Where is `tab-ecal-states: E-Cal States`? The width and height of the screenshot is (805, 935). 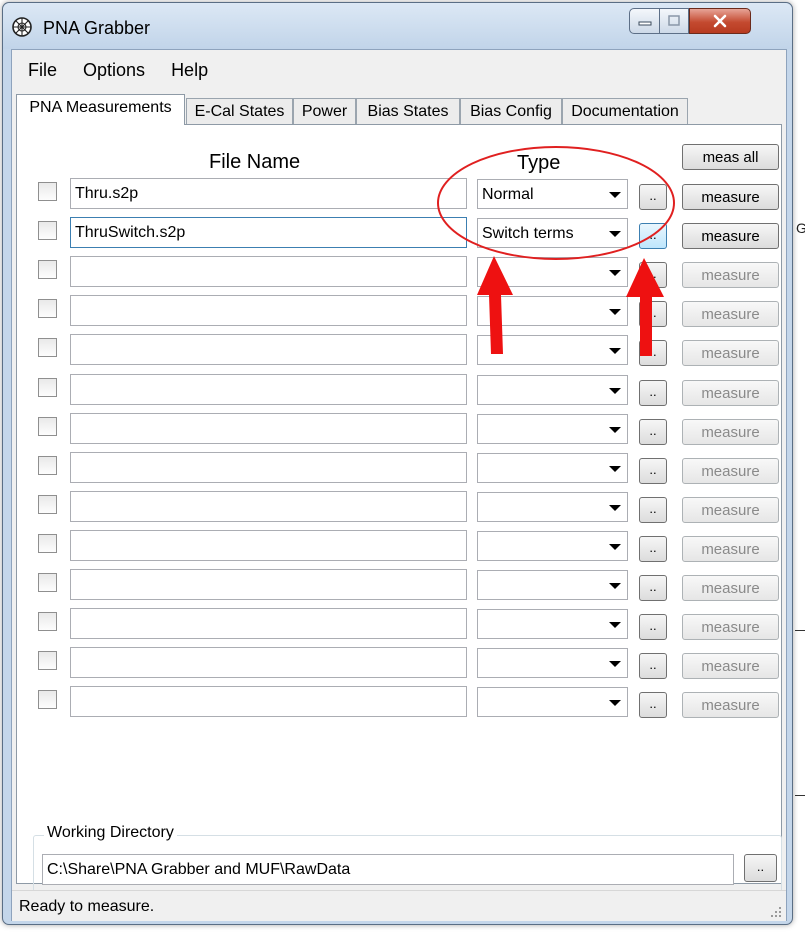
tab-ecal-states: E-Cal States is located at coordinates (239, 111).